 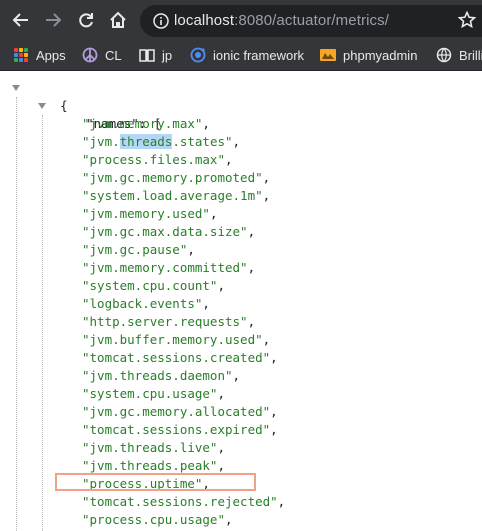 I want to click on list-item: "tomcat.sessions.rejected",, so click(x=183, y=502).